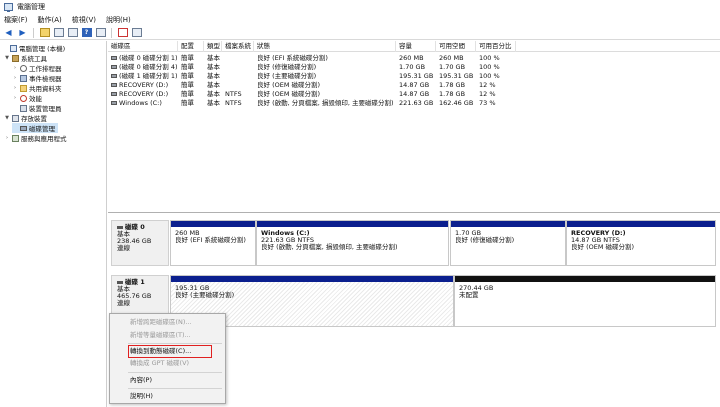 The height and width of the screenshot is (407, 720). I want to click on show-hide-tree-icon, so click(58, 32).